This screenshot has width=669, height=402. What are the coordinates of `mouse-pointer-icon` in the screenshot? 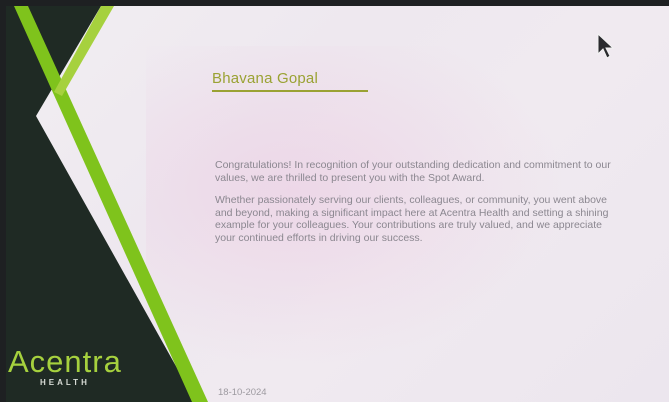 It's located at (606, 45).